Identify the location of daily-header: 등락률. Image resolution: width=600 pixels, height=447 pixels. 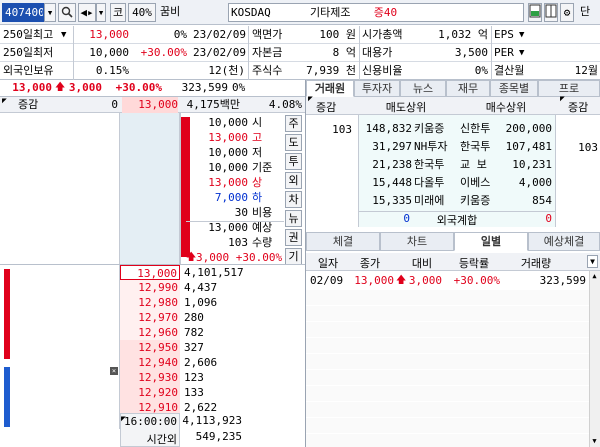
(474, 263).